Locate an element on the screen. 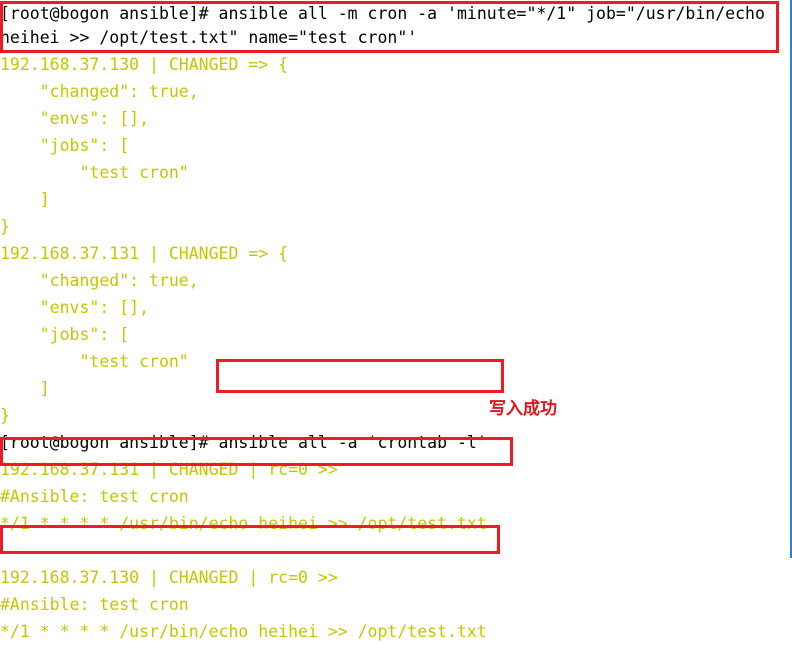  box-crontab-list-command is located at coordinates (360, 376).